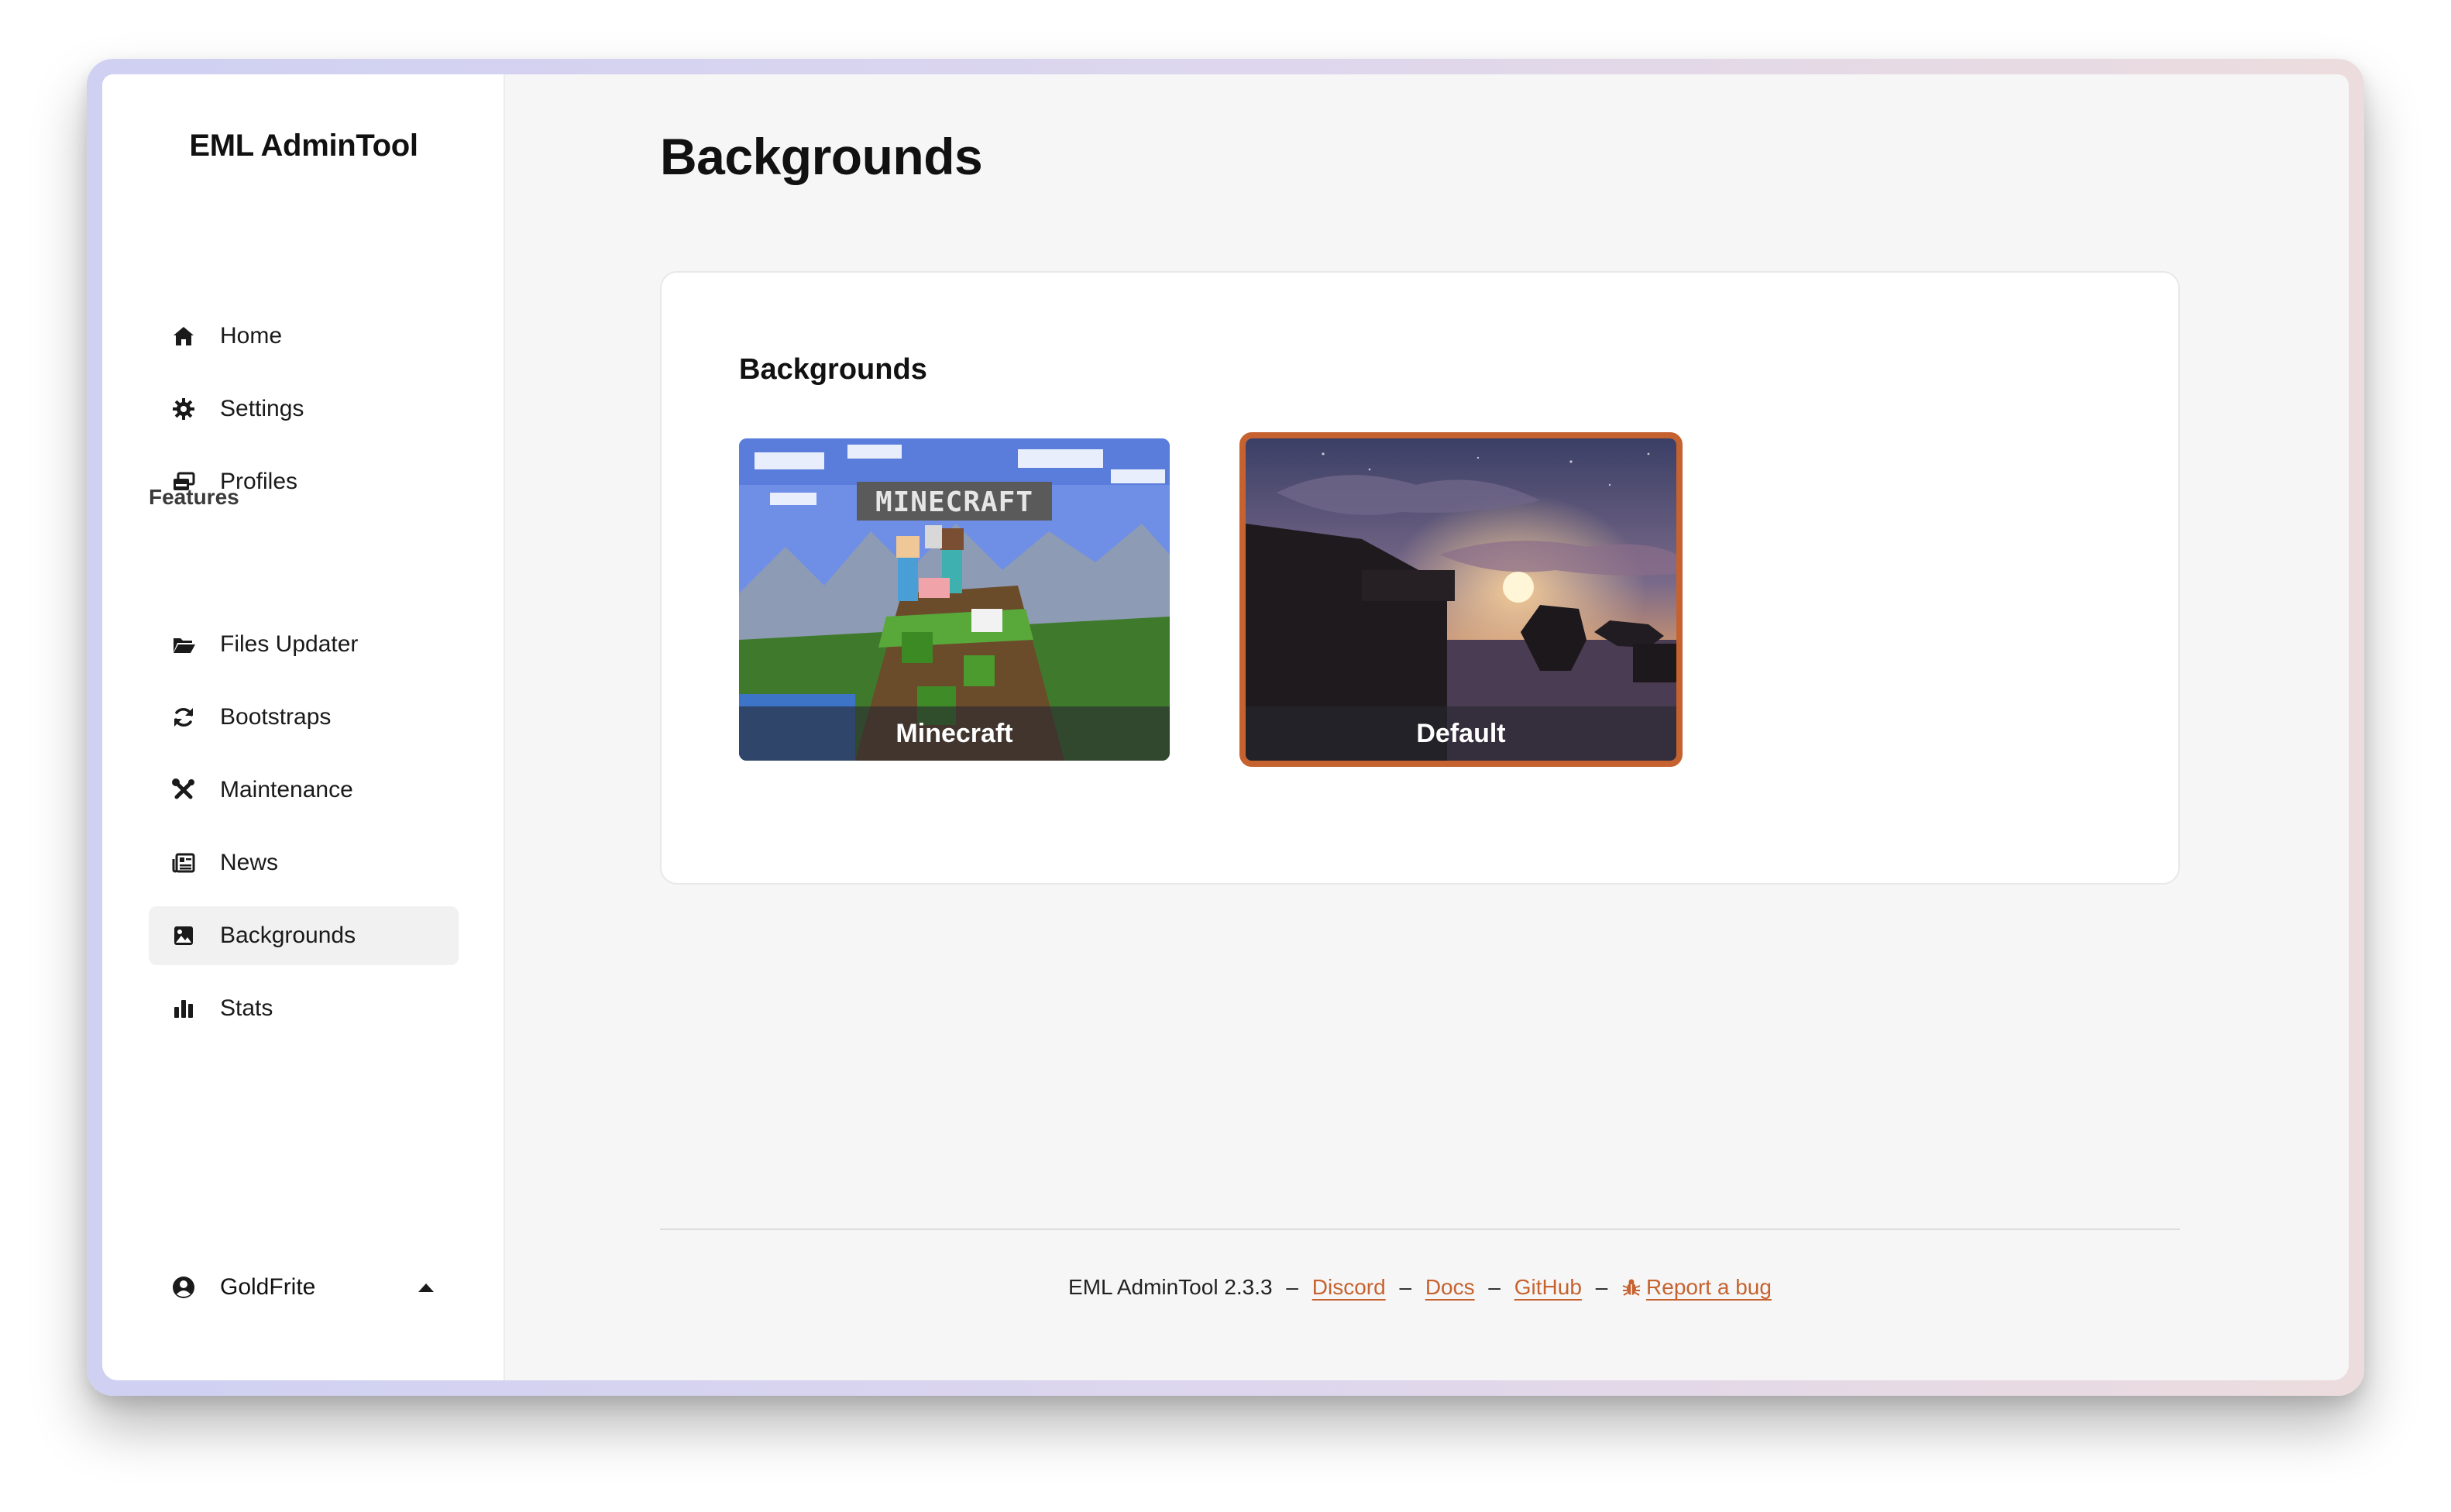 This screenshot has width=2451, height=1512. What do you see at coordinates (1461, 733) in the screenshot?
I see `background-label: Default` at bounding box center [1461, 733].